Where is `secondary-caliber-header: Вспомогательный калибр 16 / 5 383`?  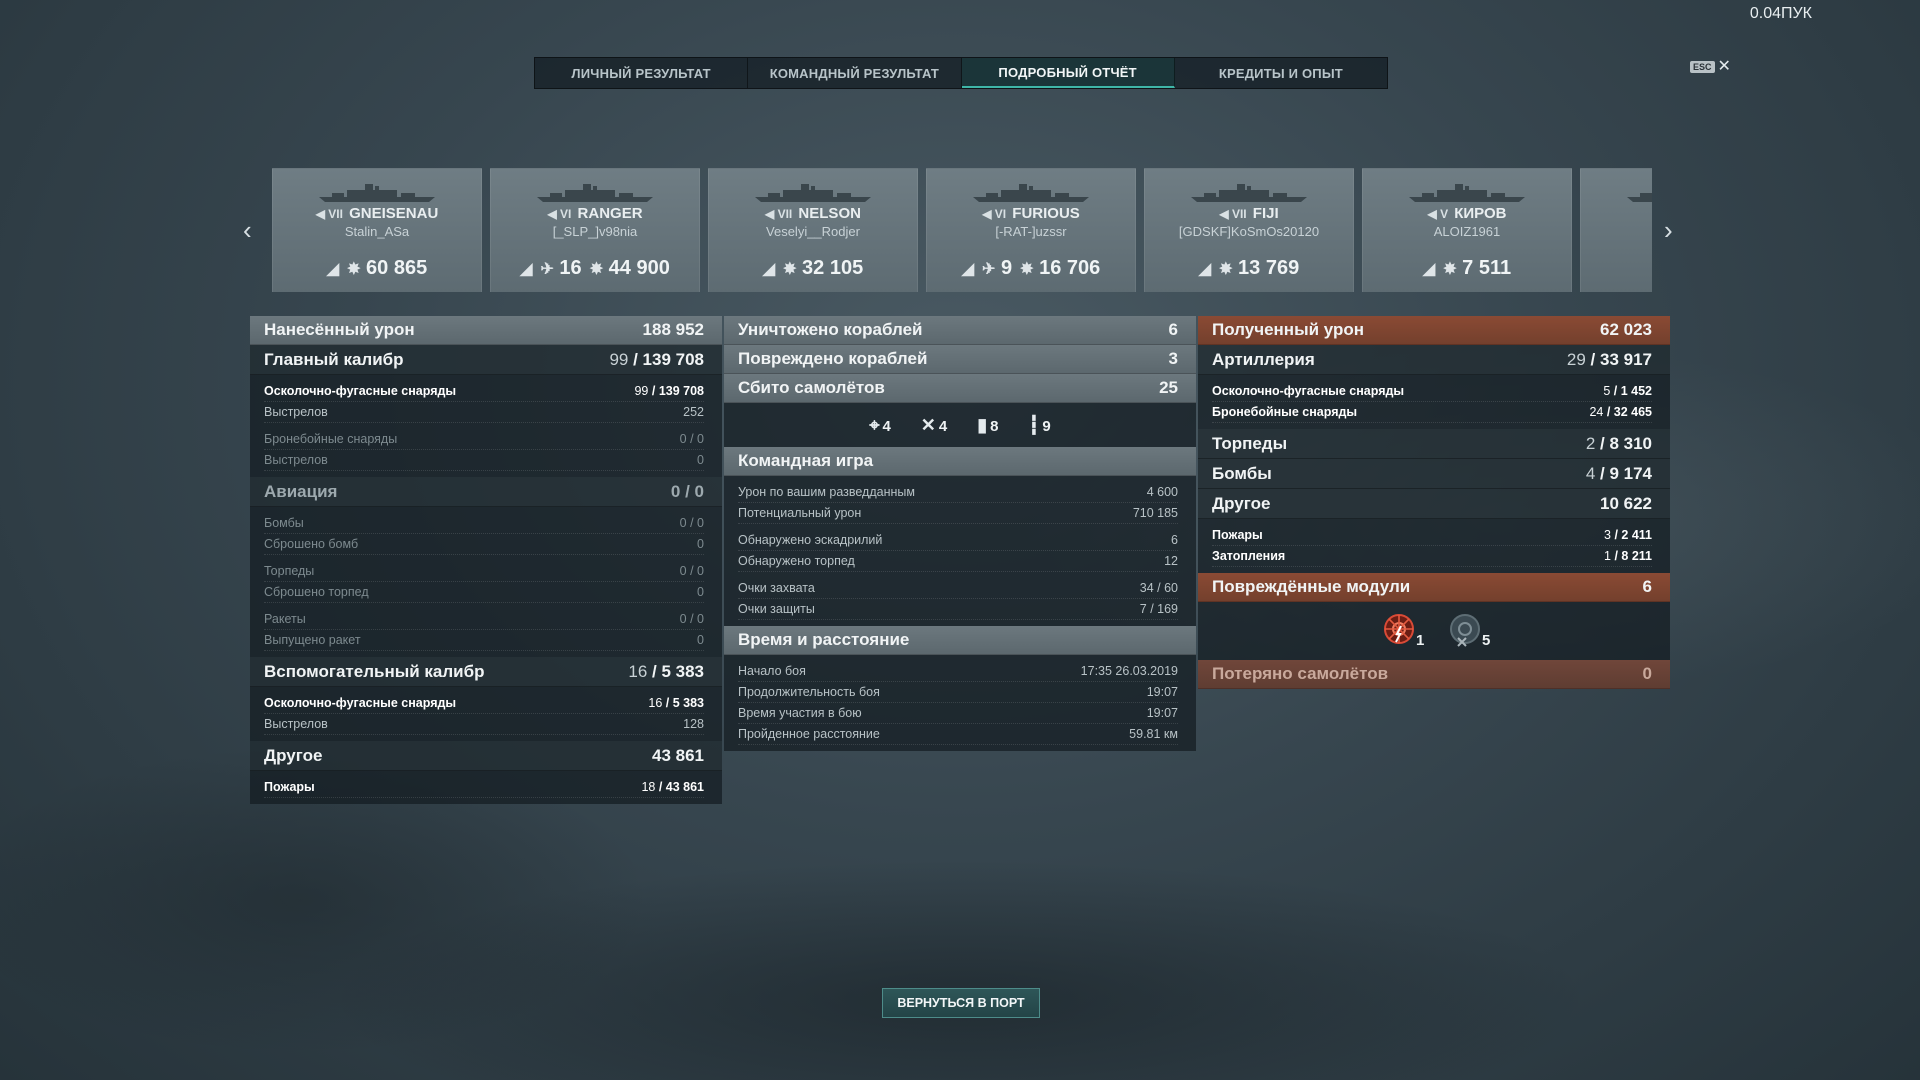 secondary-caliber-header: Вспомогательный калибр 16 / 5 383 is located at coordinates (486, 672).